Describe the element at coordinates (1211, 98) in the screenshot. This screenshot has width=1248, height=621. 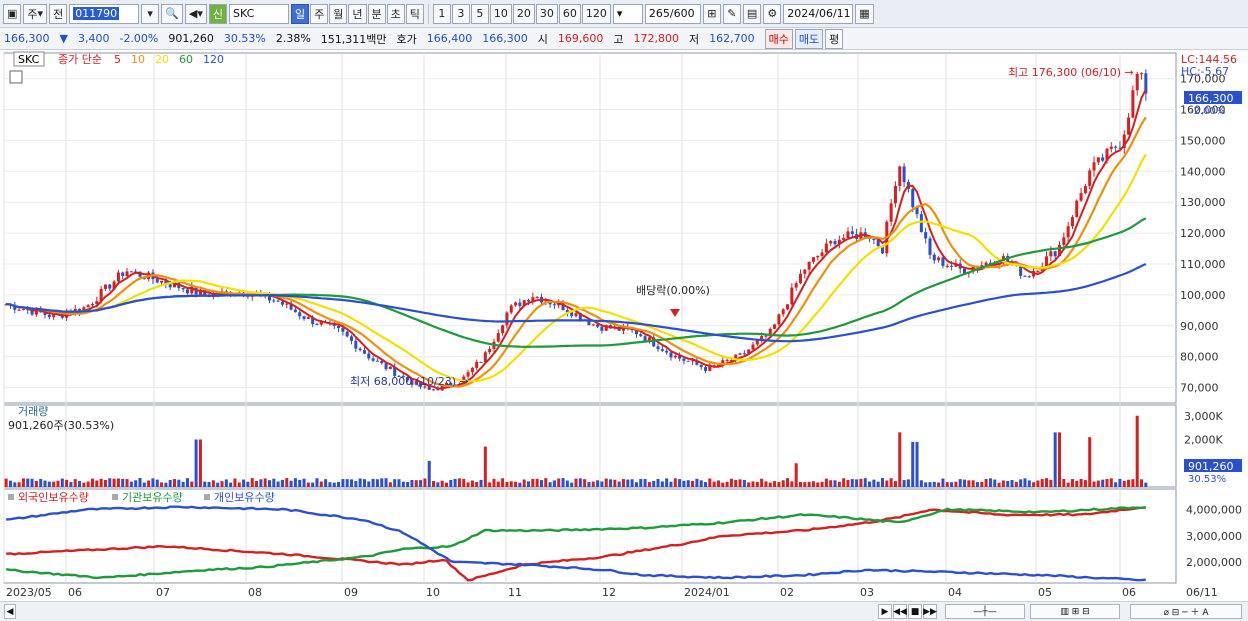
I see `cur-price-label: 166,300` at that location.